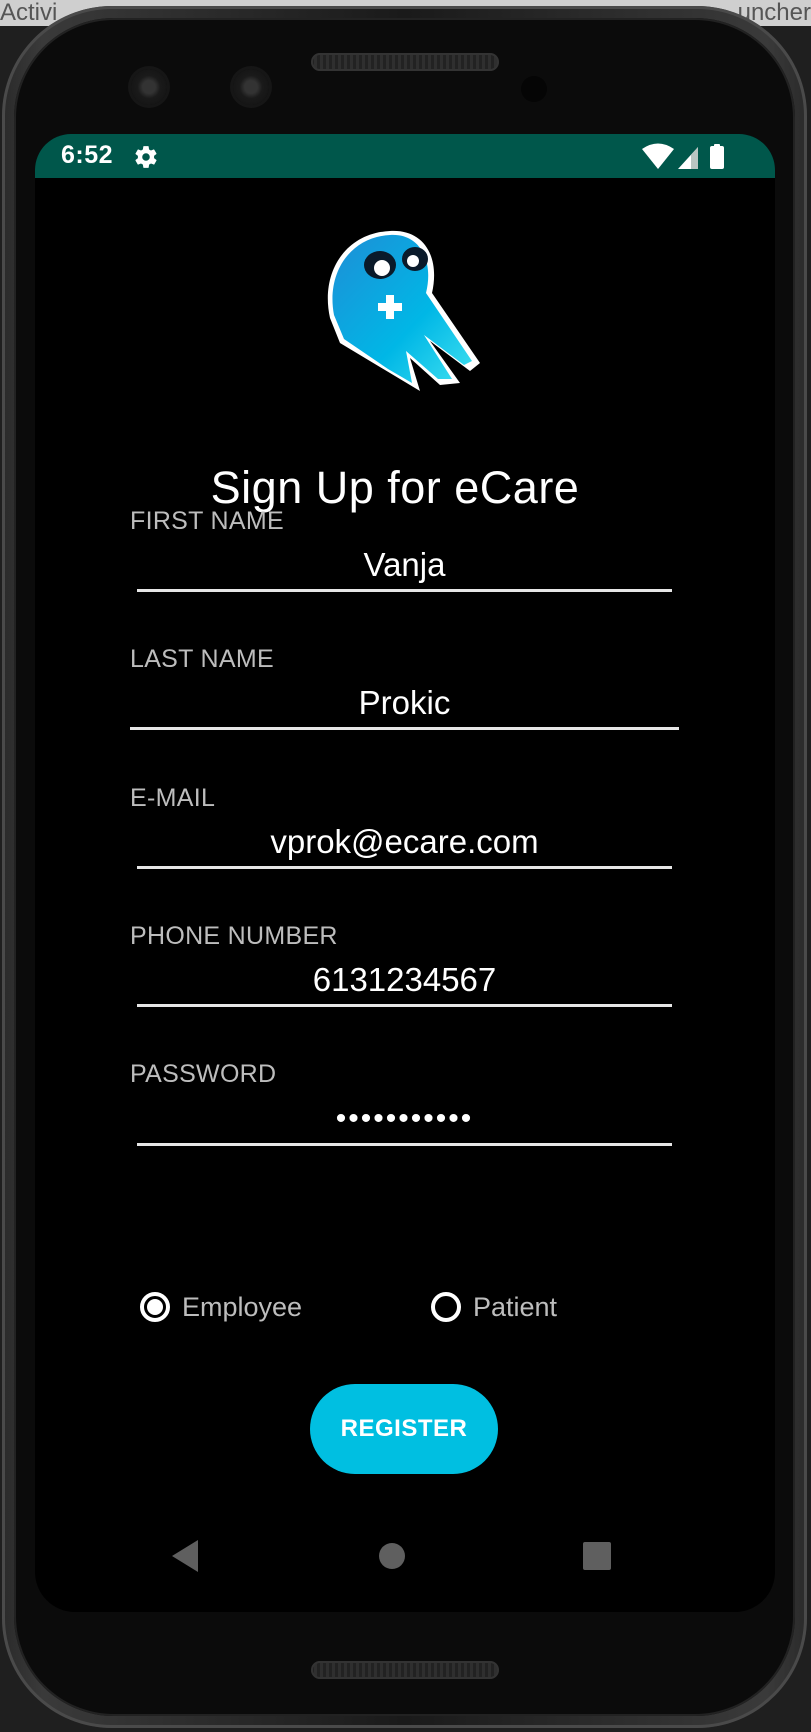 Image resolution: width=811 pixels, height=1732 pixels. I want to click on email-input, so click(404, 843).